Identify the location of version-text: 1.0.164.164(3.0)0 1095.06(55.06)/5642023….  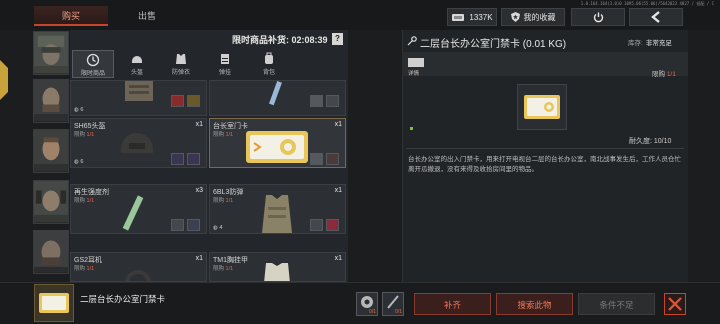
(647, 3).